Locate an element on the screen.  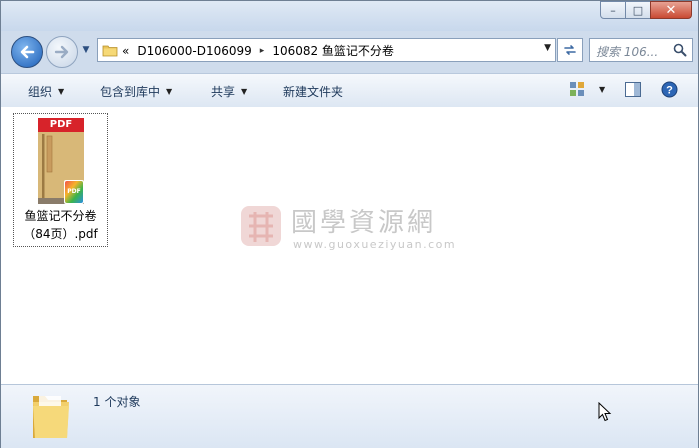
breadcrumb-overflow-chevron: « is located at coordinates (125, 51).